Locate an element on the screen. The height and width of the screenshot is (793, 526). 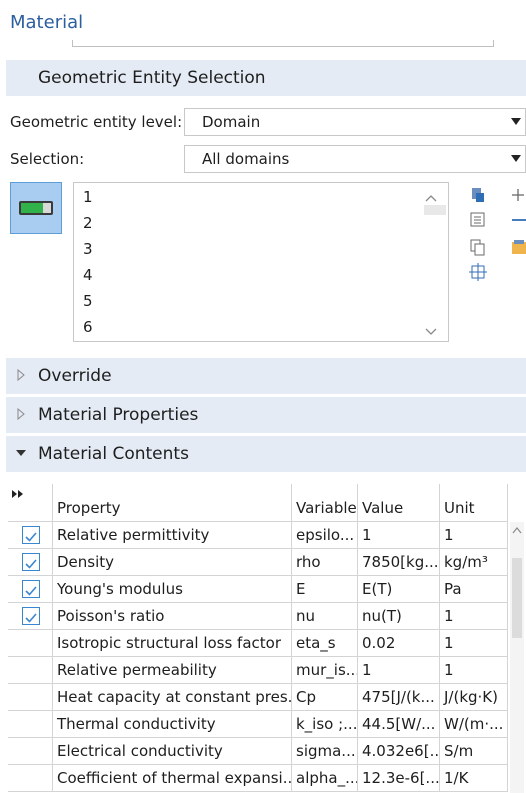
add-icon is located at coordinates (518, 195).